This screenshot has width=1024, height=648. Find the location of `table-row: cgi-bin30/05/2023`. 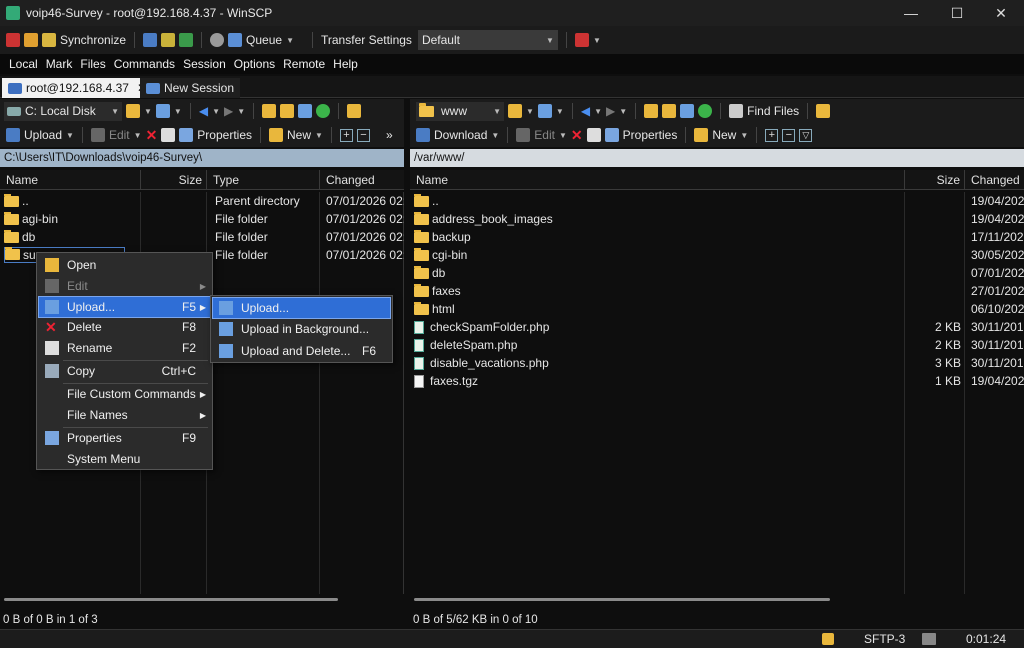

table-row: cgi-bin30/05/2023 is located at coordinates (717, 255).